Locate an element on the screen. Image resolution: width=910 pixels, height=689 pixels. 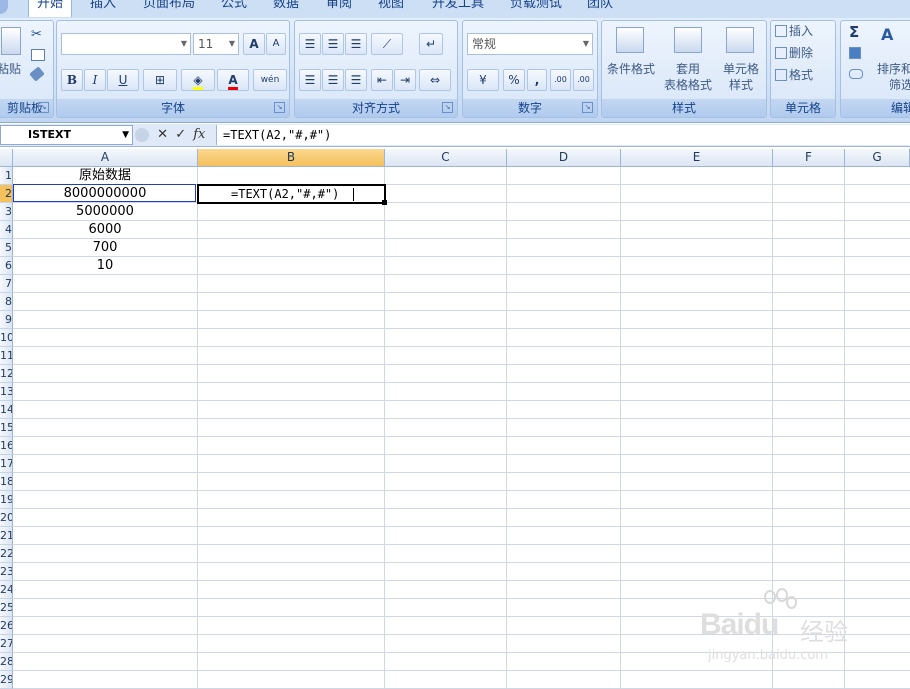
cancel-icon: ✕ is located at coordinates (162, 134).